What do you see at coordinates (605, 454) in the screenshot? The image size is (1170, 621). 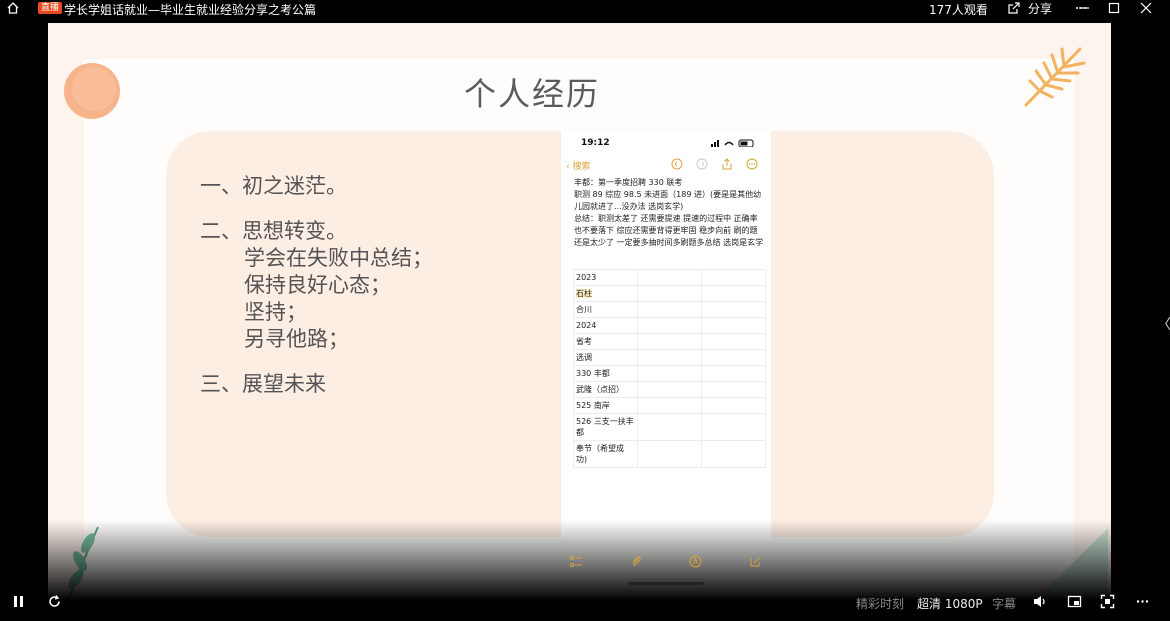 I see `table-cell: 奉节（希望成功)` at bounding box center [605, 454].